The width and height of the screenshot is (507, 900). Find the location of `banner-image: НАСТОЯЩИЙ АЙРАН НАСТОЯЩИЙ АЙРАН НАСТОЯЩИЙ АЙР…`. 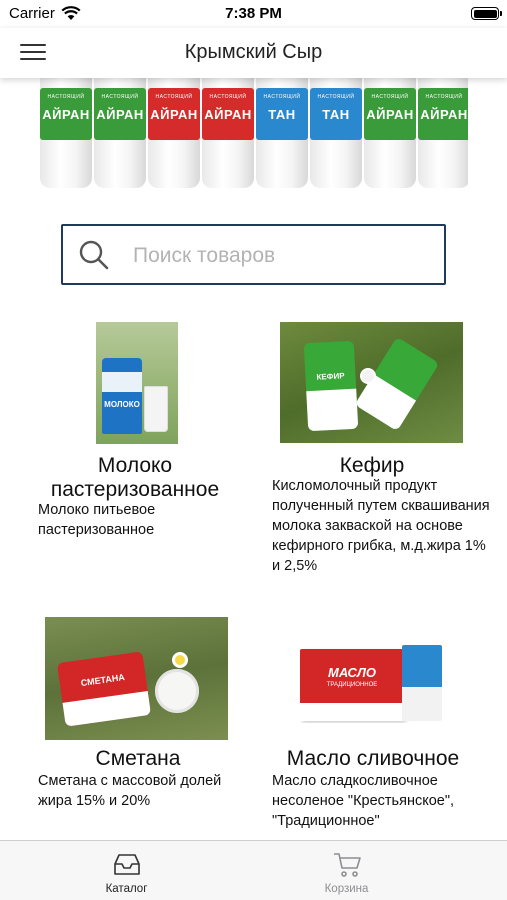

banner-image: НАСТОЯЩИЙ АЙРАН НАСТОЯЩИЙ АЙРАН НАСТОЯЩИЙ АЙР… is located at coordinates (253, 134).